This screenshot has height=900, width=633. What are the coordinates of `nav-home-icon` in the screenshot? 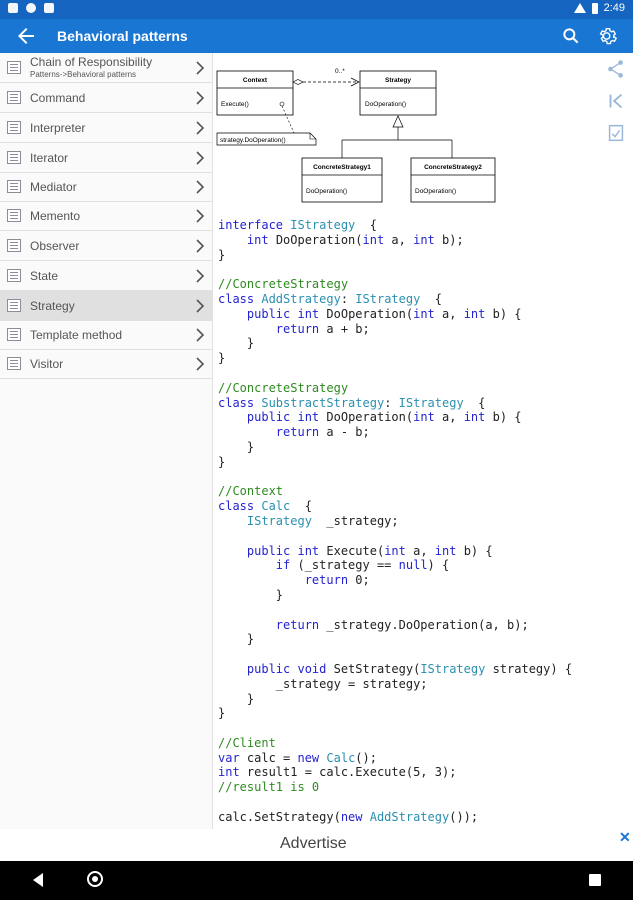 It's located at (95, 879).